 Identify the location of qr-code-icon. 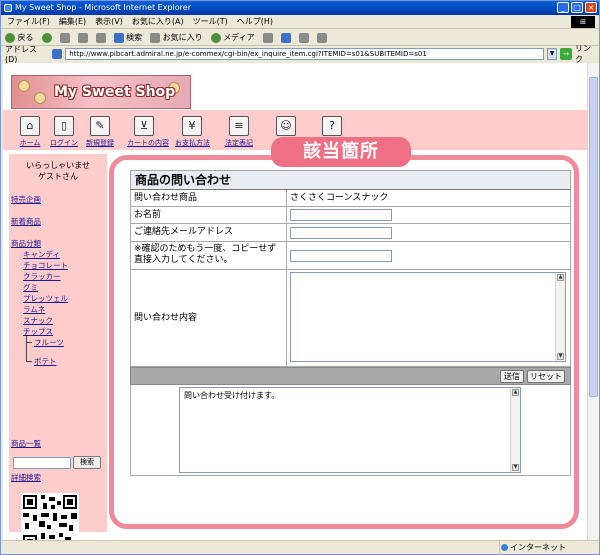
(50, 516).